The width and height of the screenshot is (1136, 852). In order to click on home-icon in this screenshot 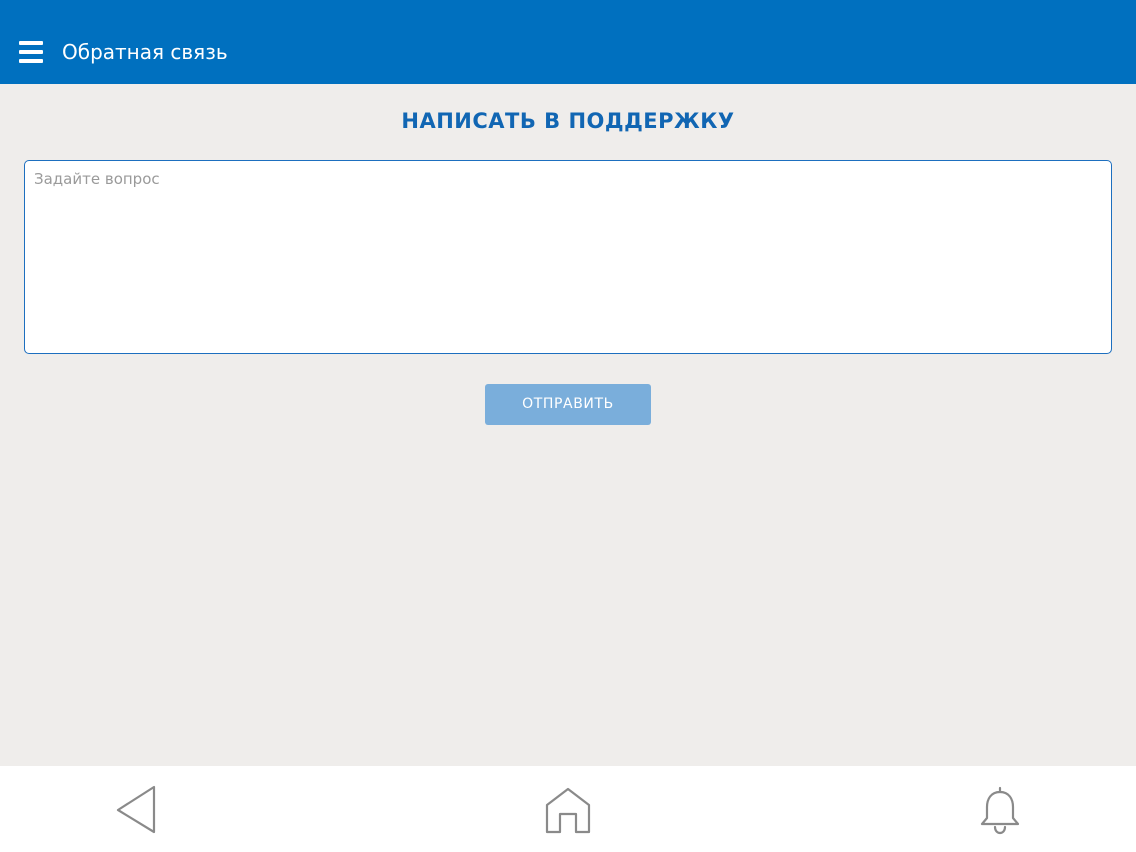, I will do `click(568, 811)`.